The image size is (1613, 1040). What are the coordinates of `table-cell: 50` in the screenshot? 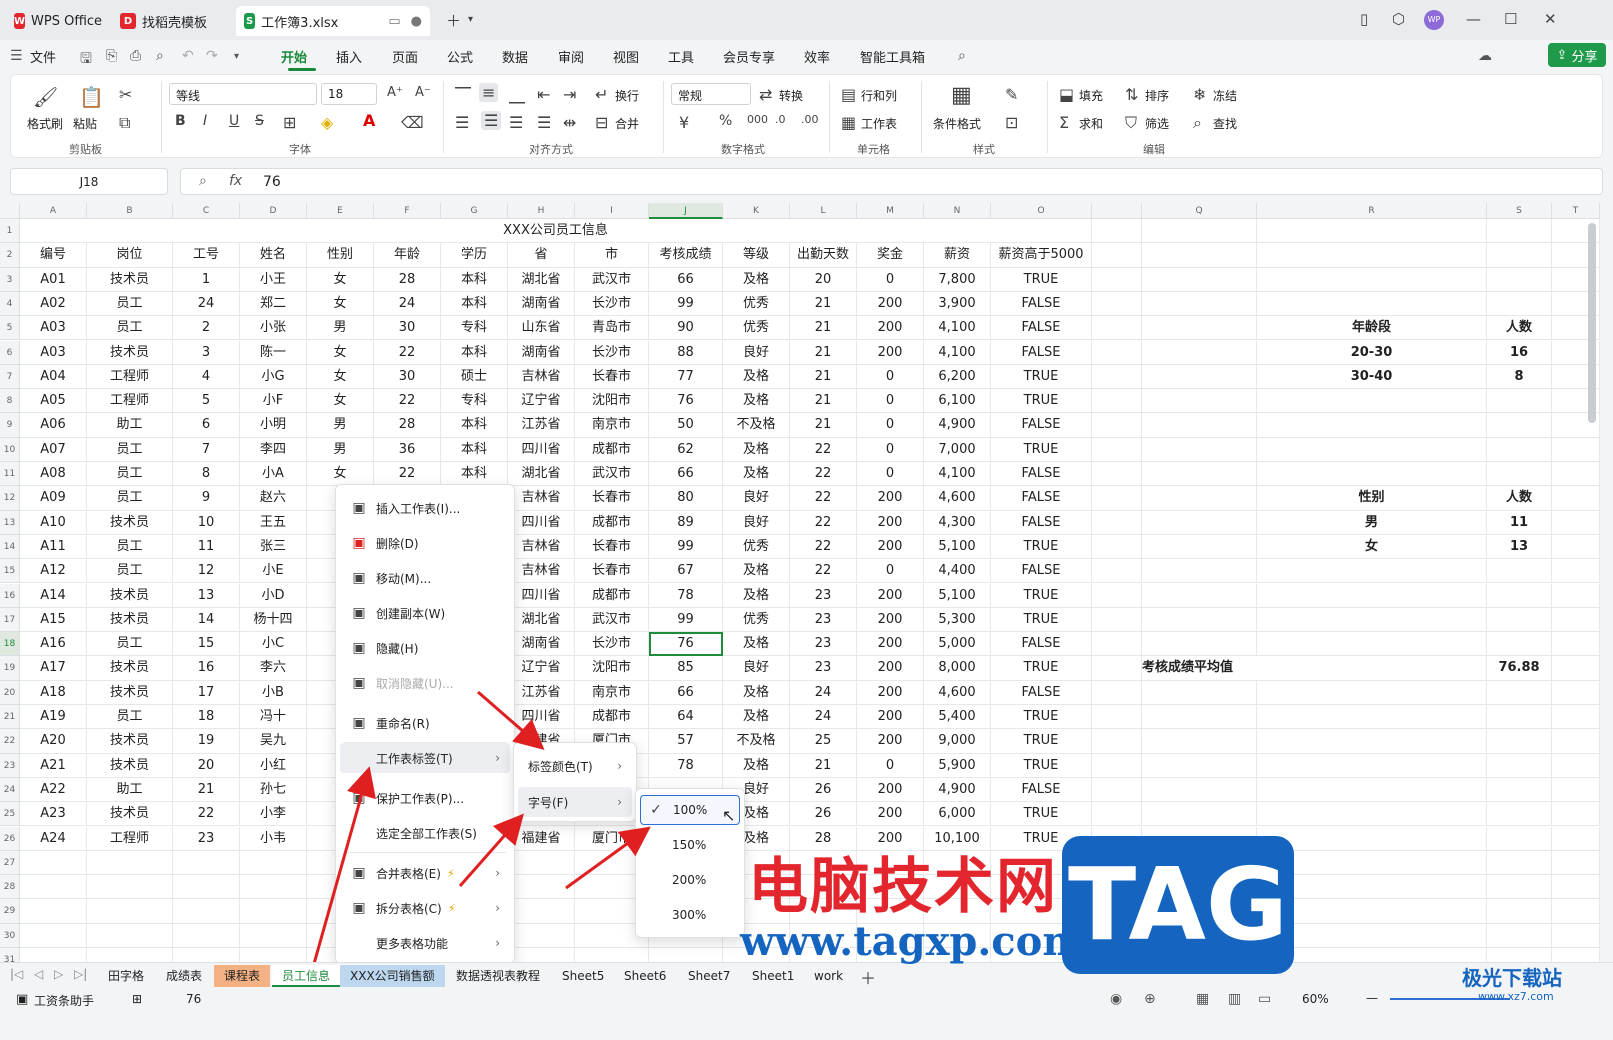 It's located at (686, 425).